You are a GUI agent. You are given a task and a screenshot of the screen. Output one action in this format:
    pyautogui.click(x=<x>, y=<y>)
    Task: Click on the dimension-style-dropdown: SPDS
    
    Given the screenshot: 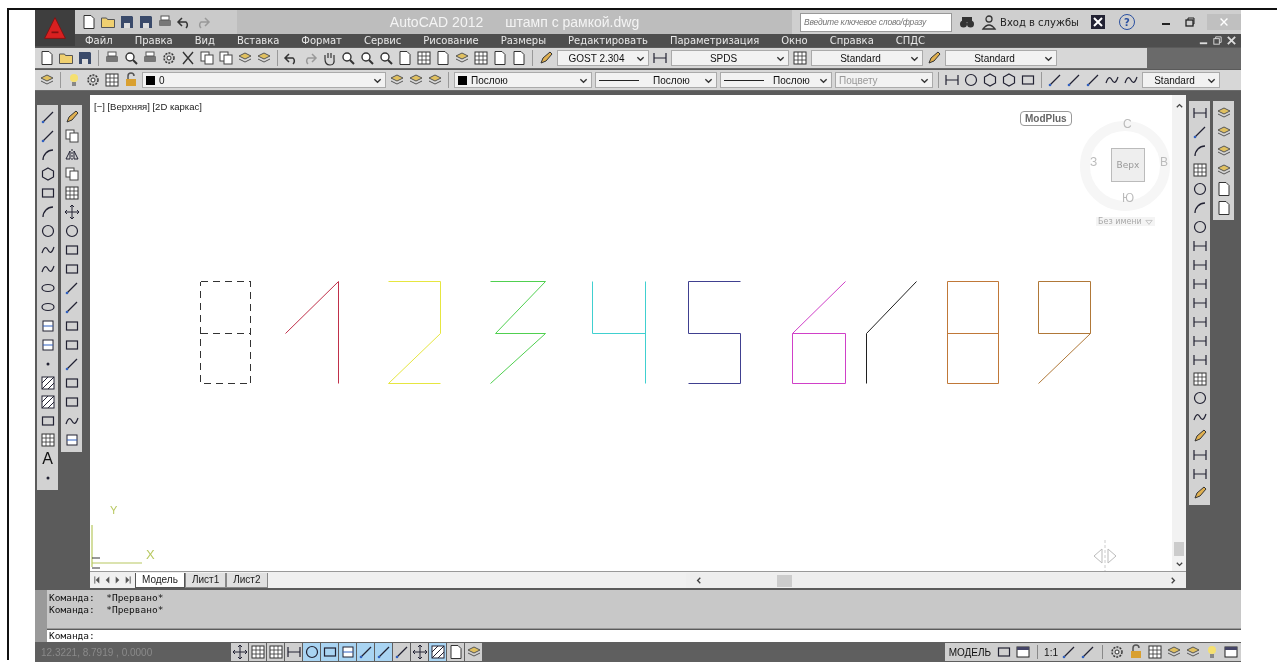 What is the action you would take?
    pyautogui.click(x=730, y=58)
    